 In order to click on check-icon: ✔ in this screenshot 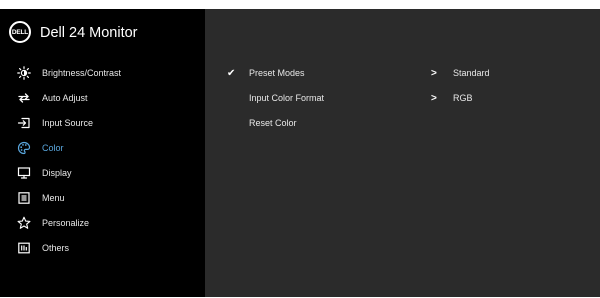, I will do `click(231, 73)`.